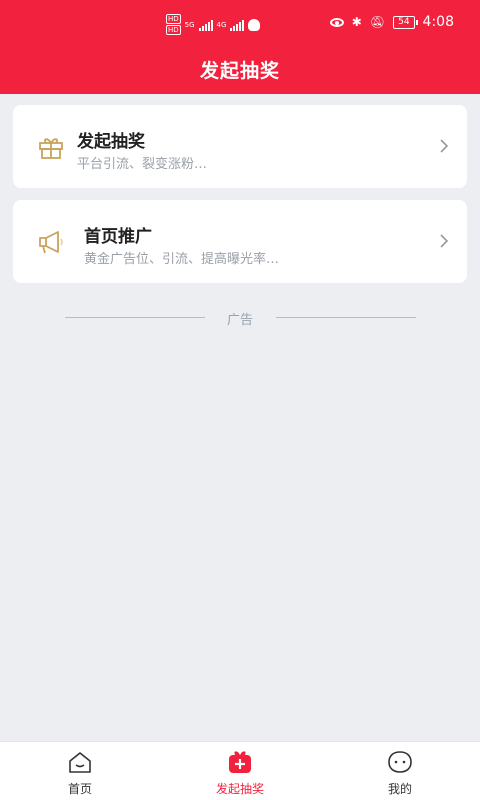 This screenshot has height=800, width=480. I want to click on hd-indicator: HD HD, so click(173, 24).